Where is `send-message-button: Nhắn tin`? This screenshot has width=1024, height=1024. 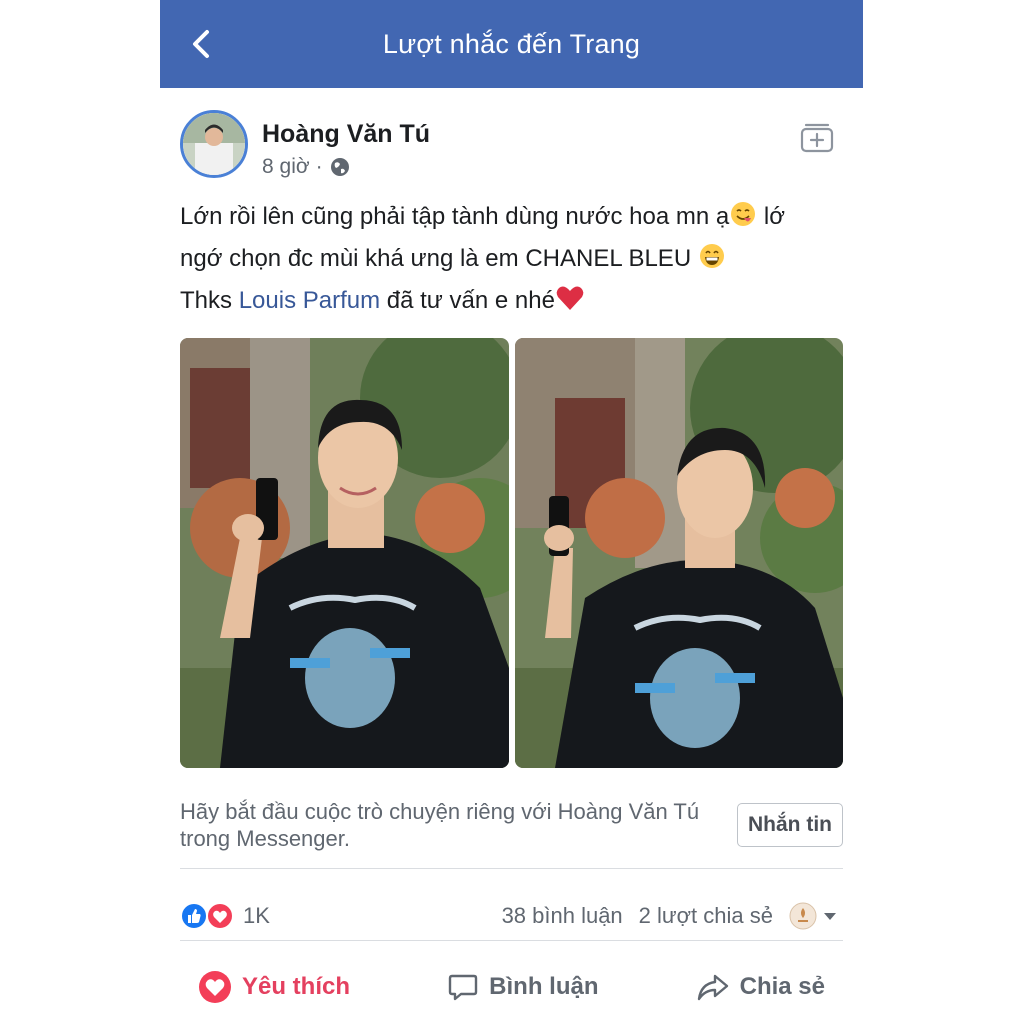
send-message-button: Nhắn tin is located at coordinates (790, 825).